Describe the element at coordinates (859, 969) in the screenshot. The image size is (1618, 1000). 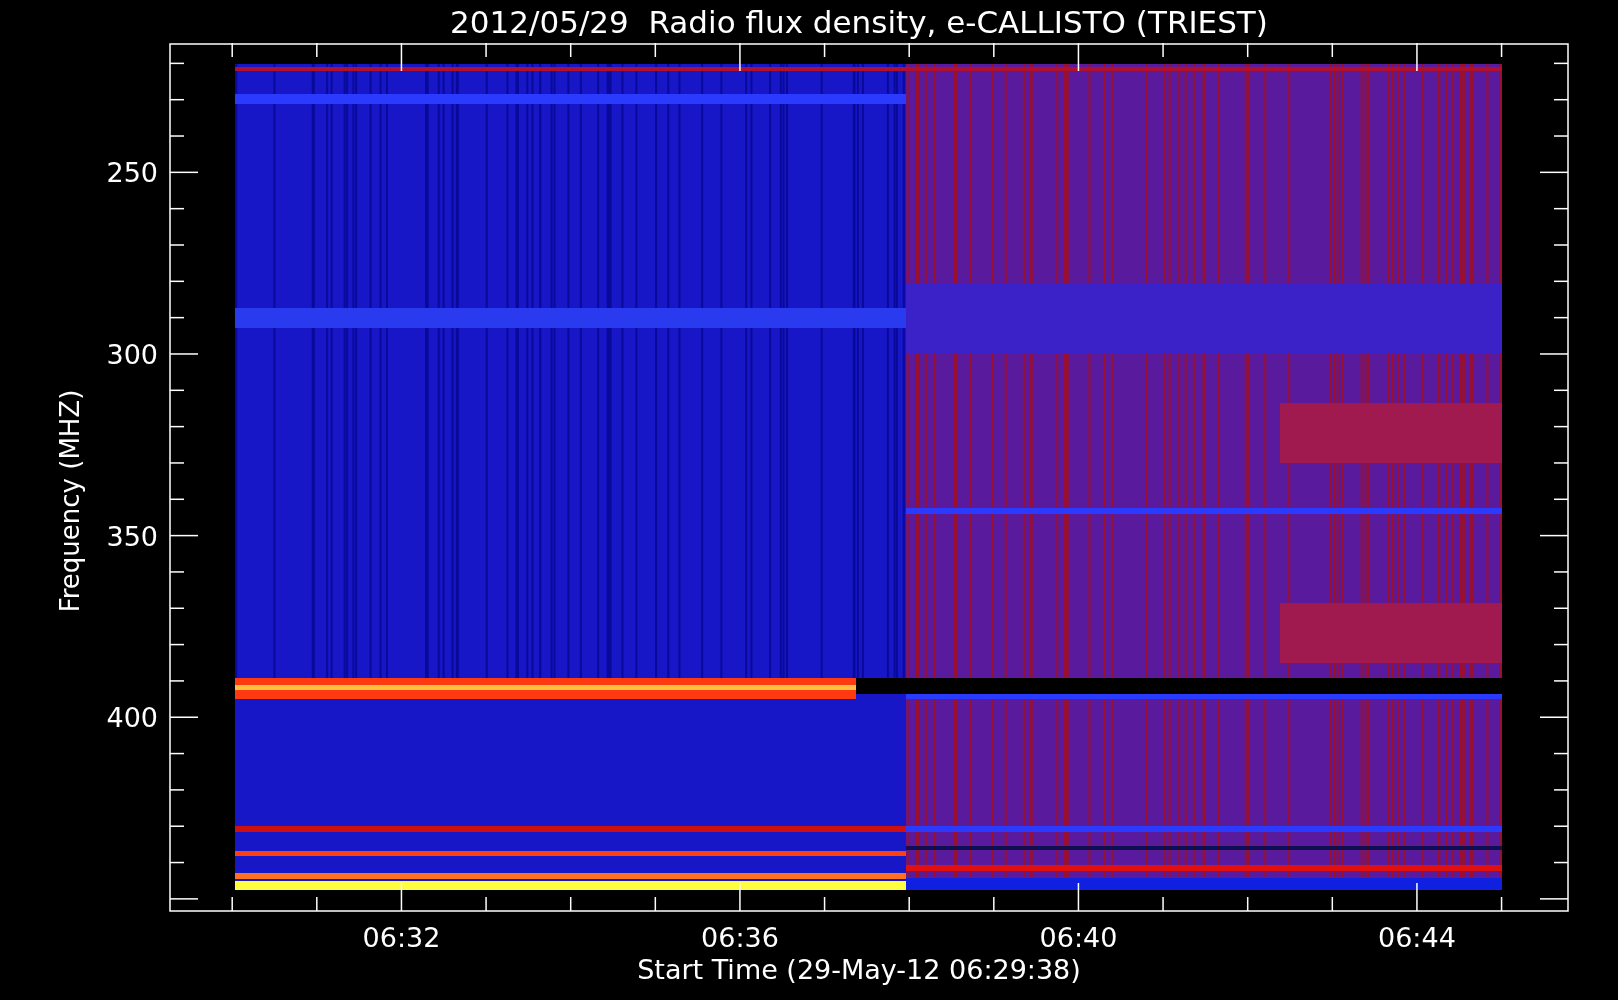
I see `x-axis-label: Start Time (29-May-12 06:29:38)` at that location.